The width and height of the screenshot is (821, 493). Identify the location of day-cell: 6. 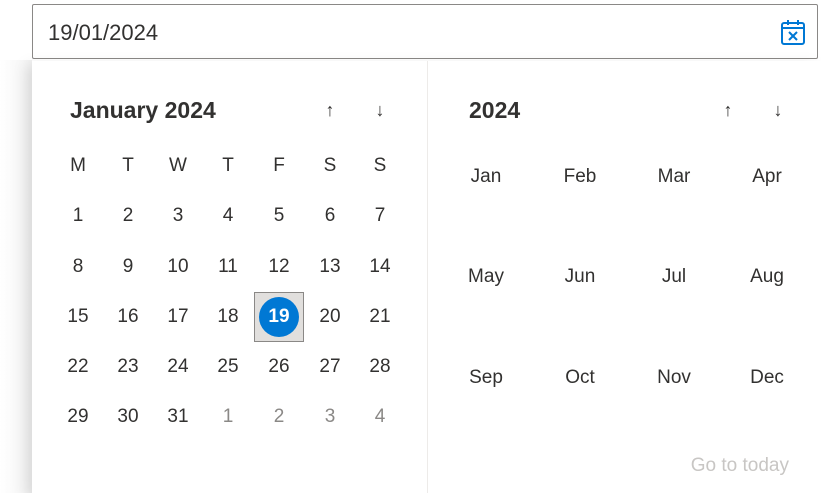
(330, 216).